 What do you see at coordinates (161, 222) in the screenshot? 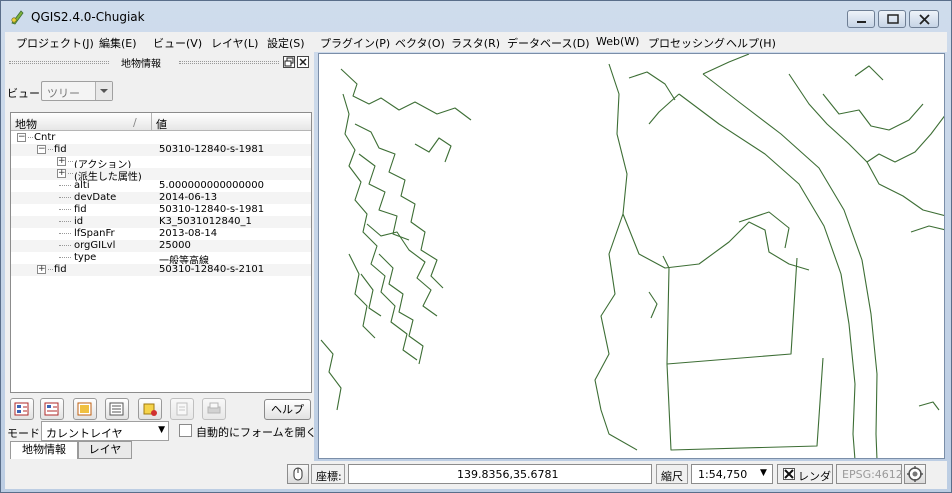
I see `tree-row: id K3_5031012840_1` at bounding box center [161, 222].